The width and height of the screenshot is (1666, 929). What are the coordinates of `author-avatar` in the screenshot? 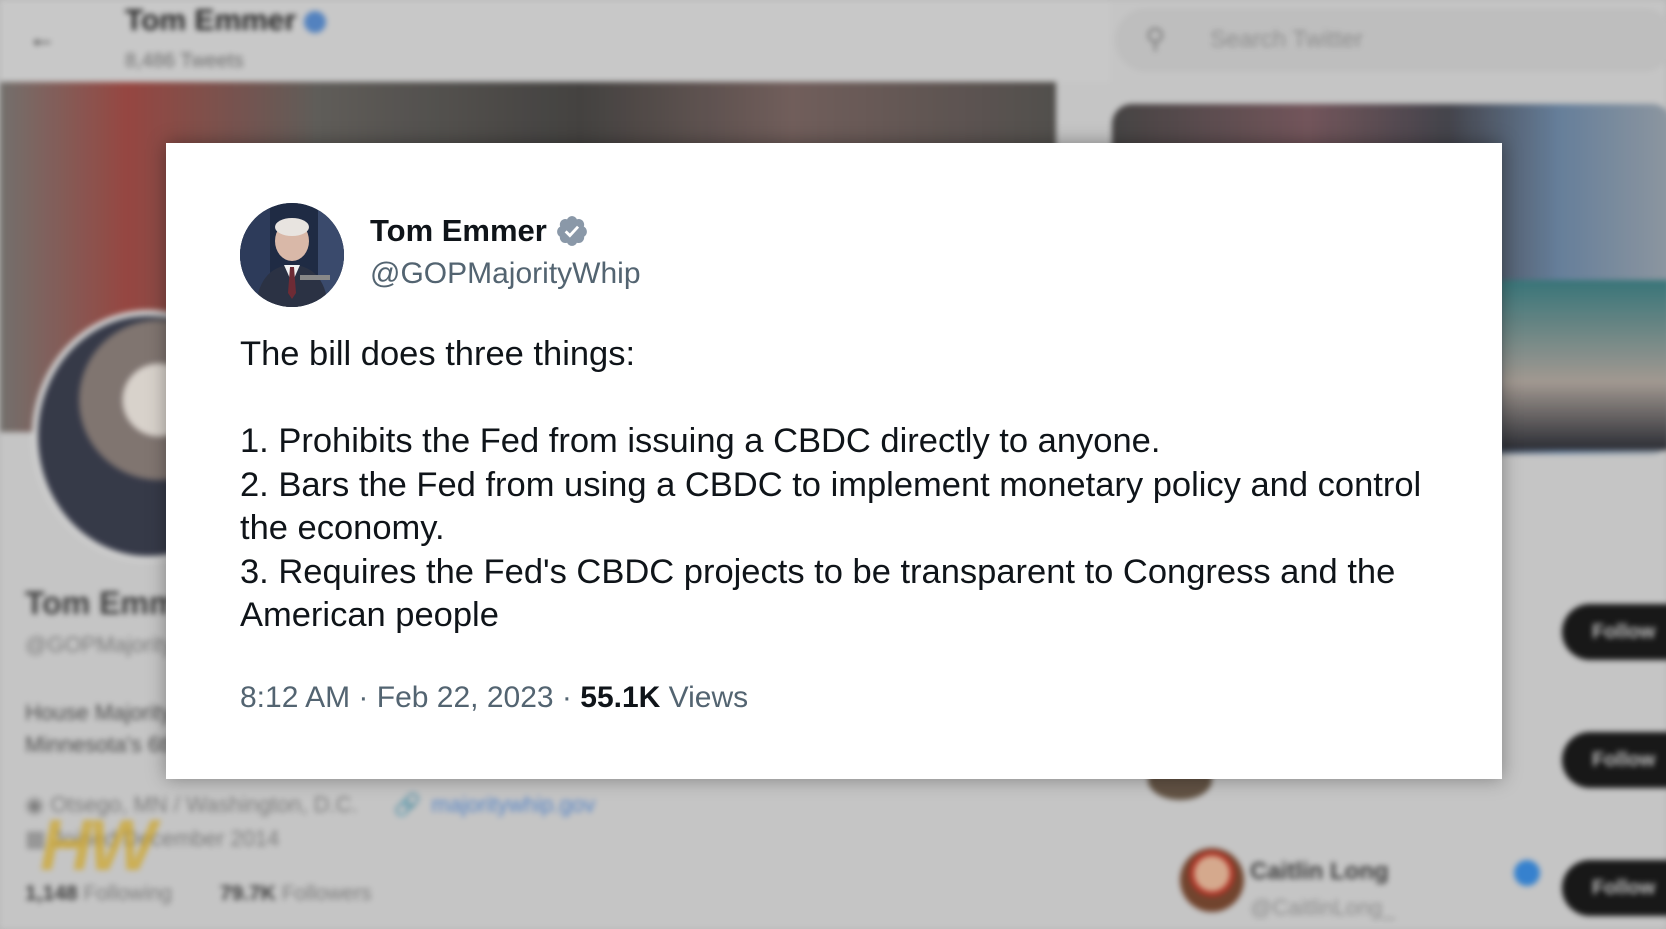 It's located at (292, 255).